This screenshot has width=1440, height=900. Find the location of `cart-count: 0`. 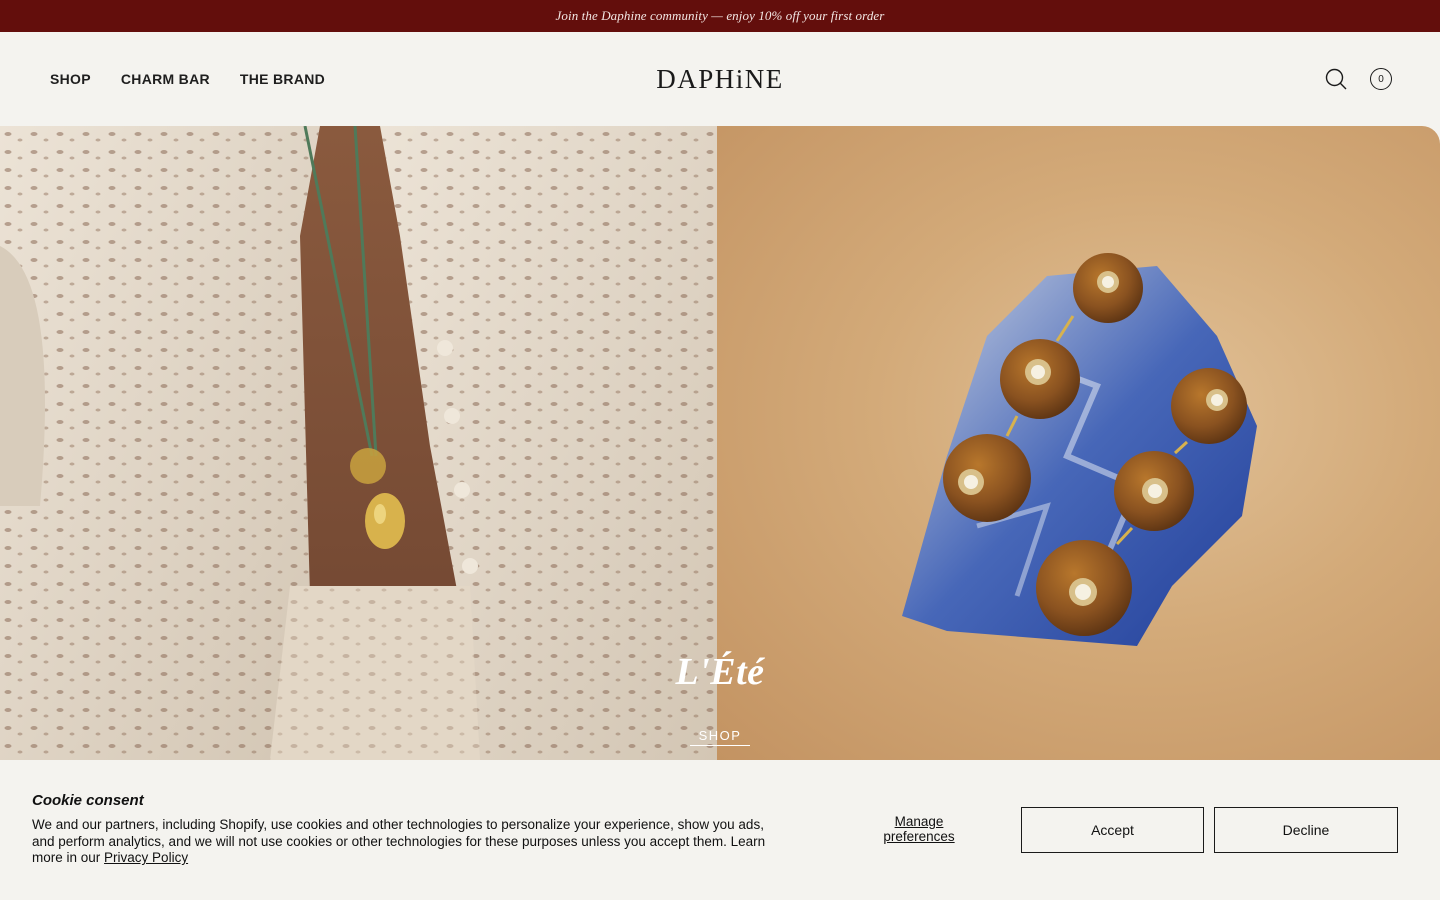

cart-count: 0 is located at coordinates (1381, 79).